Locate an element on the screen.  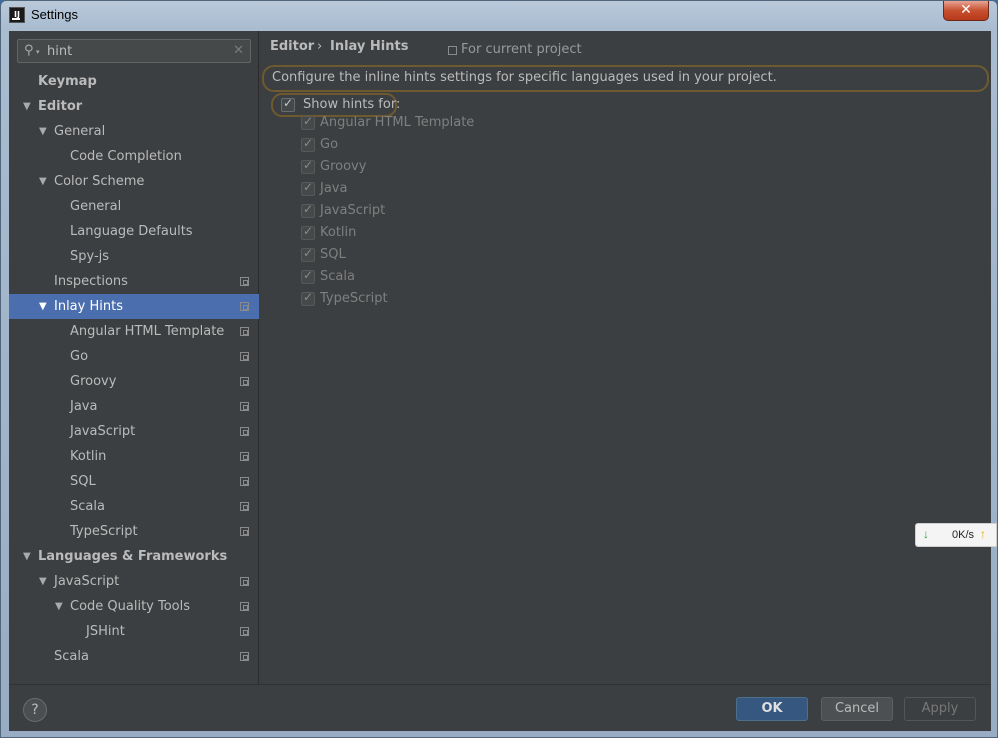
close-button: ✕ is located at coordinates (966, 11).